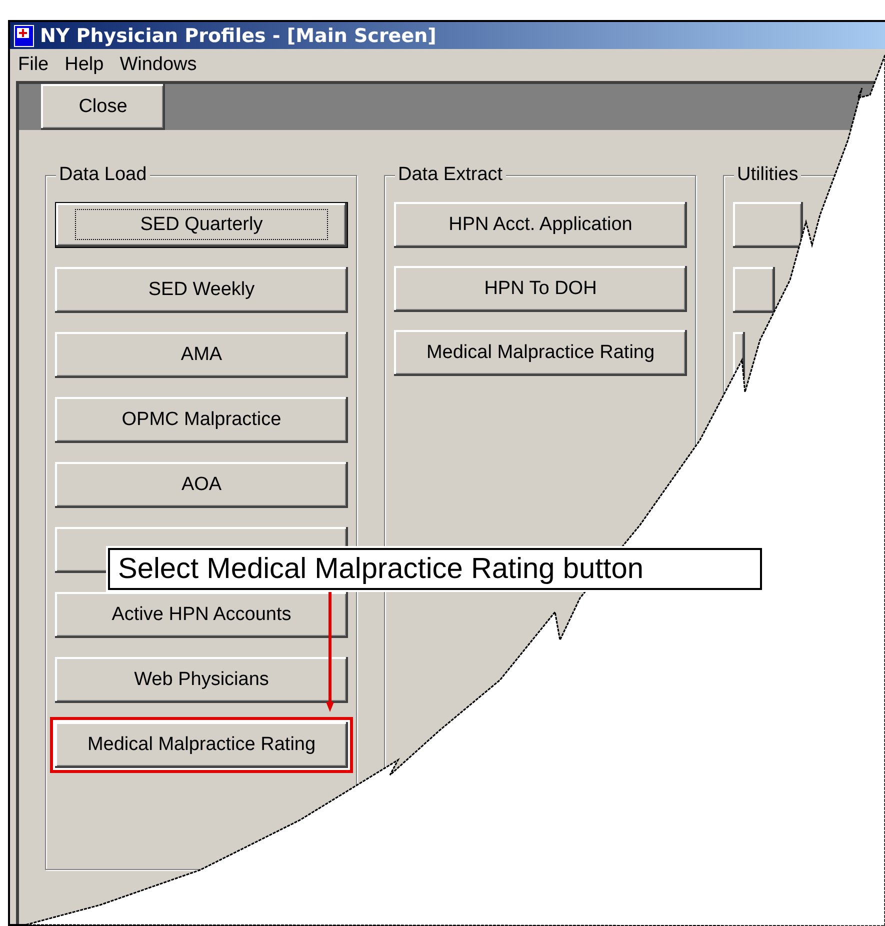 The image size is (885, 926). Describe the element at coordinates (435, 569) in the screenshot. I see `instruction-tooltip: Select Medical Malpractice Rating button` at that location.